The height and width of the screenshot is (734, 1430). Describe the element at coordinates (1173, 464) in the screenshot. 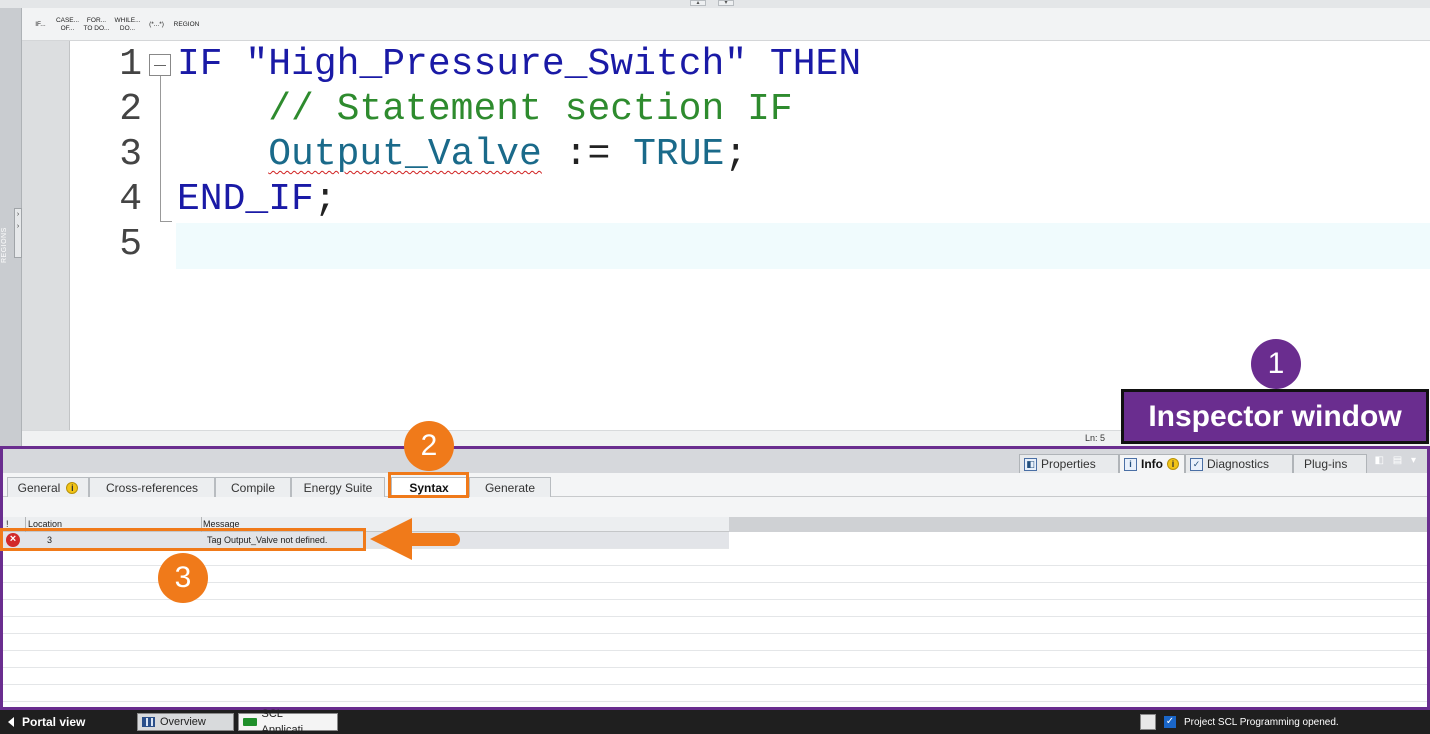

I see `info-badge-icon: i` at that location.